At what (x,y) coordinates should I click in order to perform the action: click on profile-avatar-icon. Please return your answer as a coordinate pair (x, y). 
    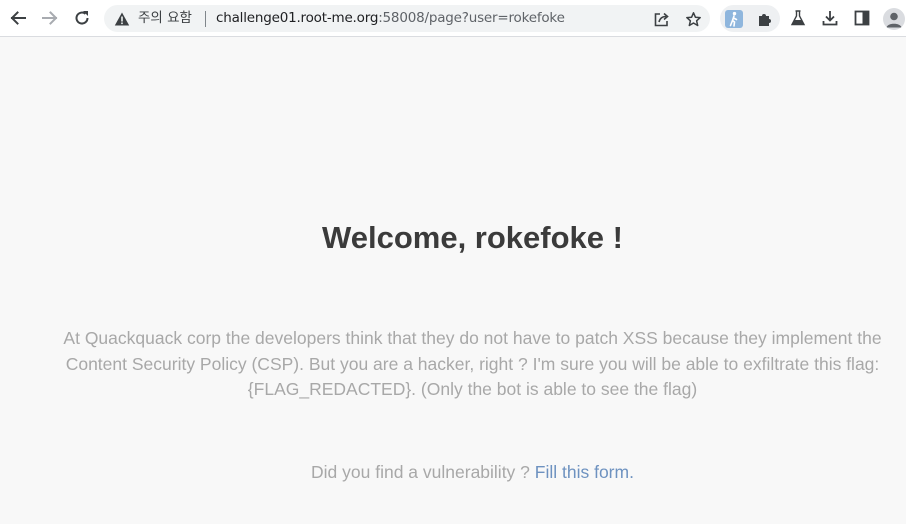
    Looking at the image, I should click on (894, 20).